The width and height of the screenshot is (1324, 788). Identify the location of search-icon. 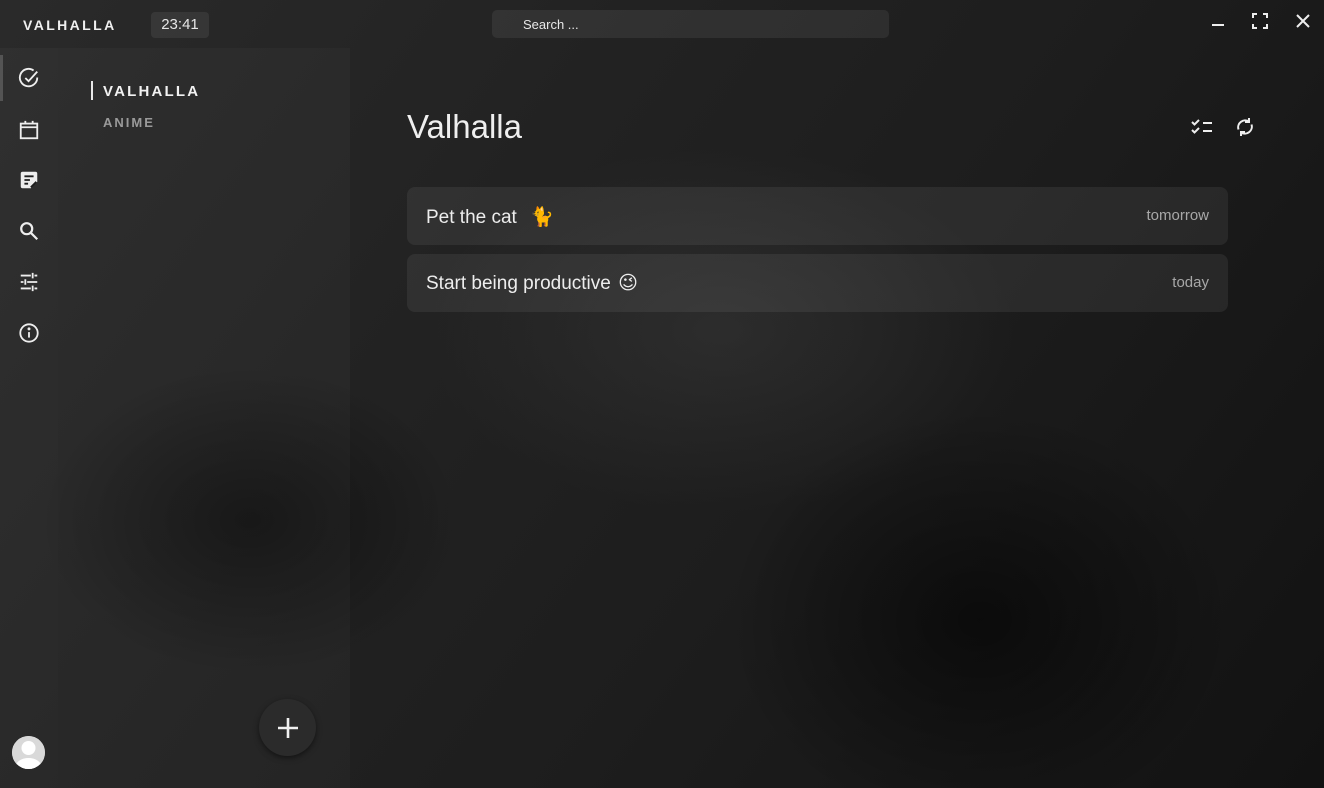
(29, 231).